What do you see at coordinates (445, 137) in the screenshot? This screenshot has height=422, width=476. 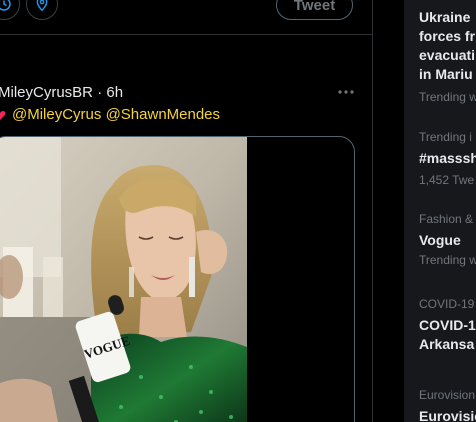 I see `trend-meta: Trending i` at bounding box center [445, 137].